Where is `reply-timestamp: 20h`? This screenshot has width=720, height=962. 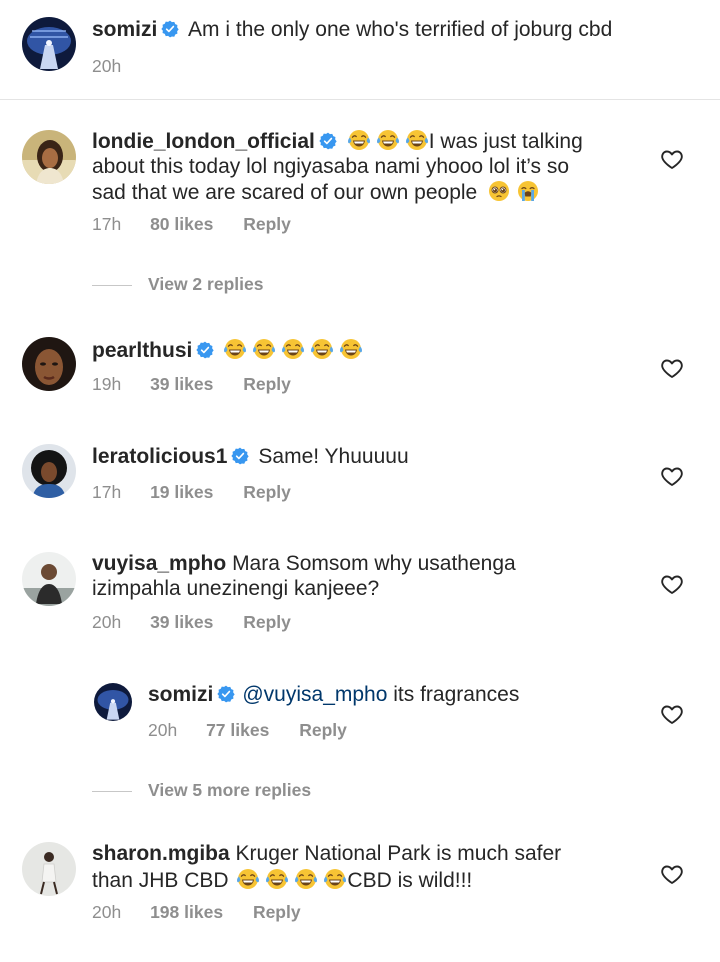 reply-timestamp: 20h is located at coordinates (163, 730).